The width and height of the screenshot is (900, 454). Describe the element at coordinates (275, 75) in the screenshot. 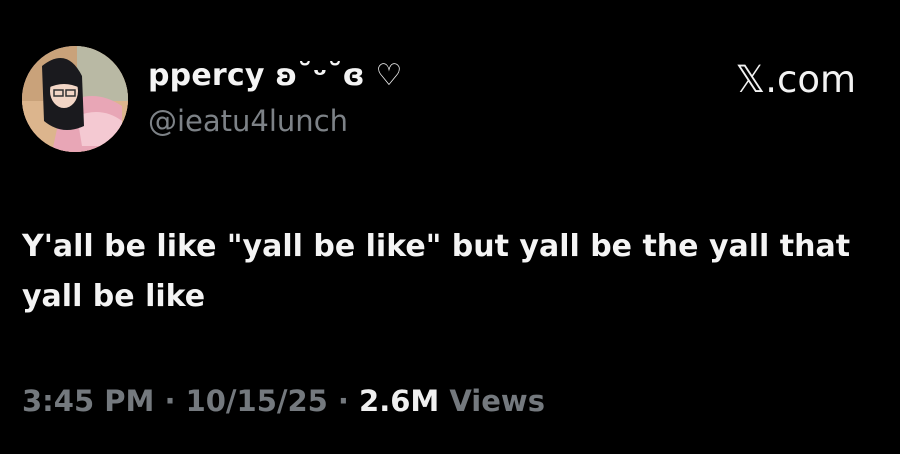

I see `author-display-name: ppercy ʚ˘ᵕ˘ɞ ♡` at that location.